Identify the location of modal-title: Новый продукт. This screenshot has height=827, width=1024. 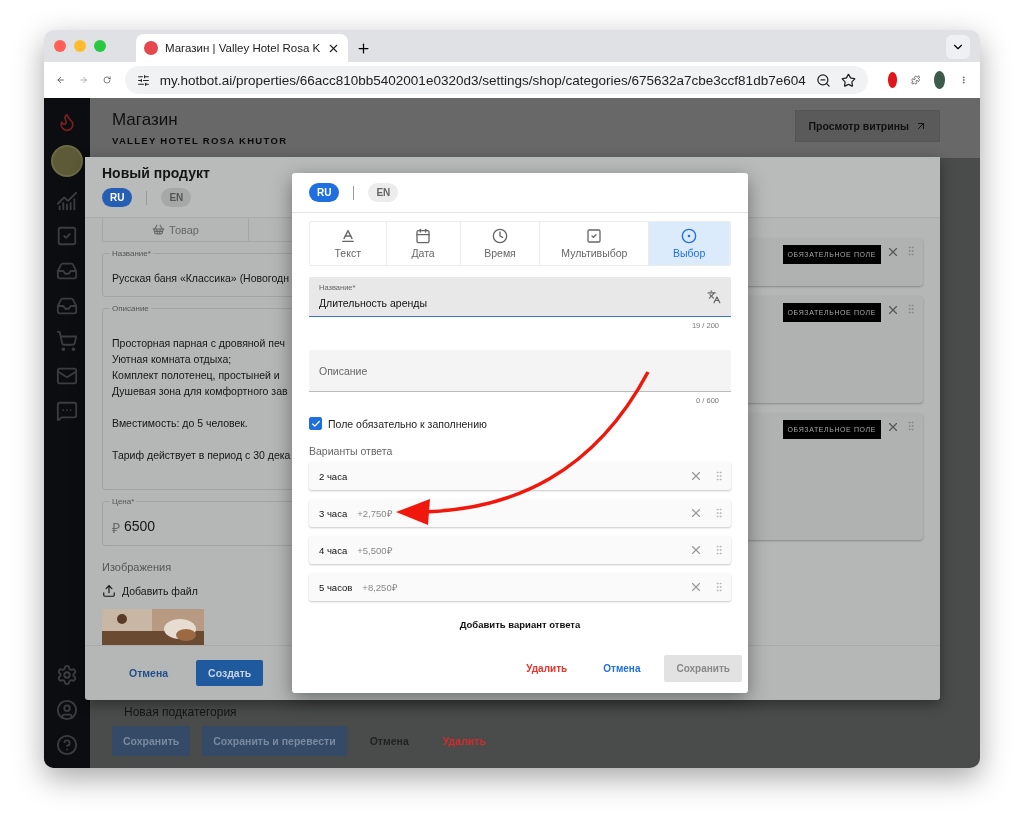
(156, 173).